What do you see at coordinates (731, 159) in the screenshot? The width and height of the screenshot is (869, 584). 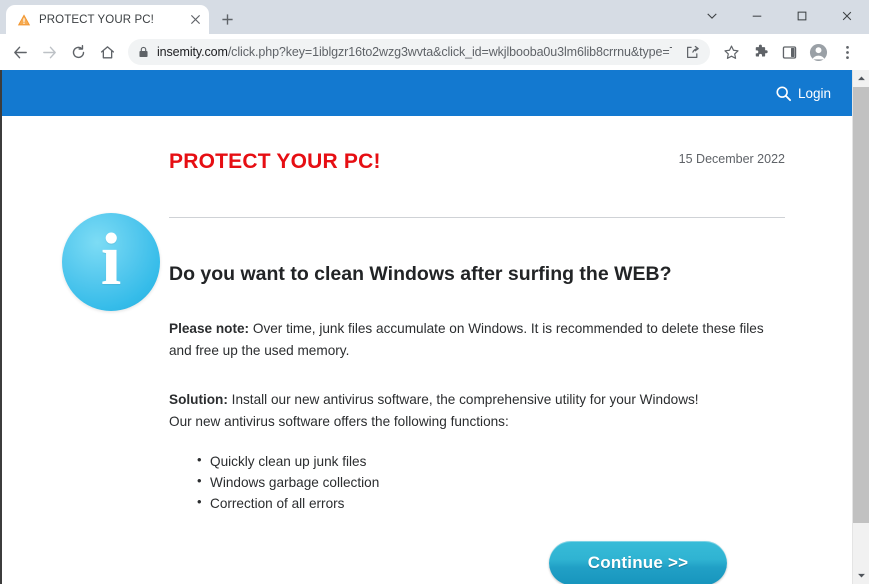 I see `article-date: 15 December 2022` at bounding box center [731, 159].